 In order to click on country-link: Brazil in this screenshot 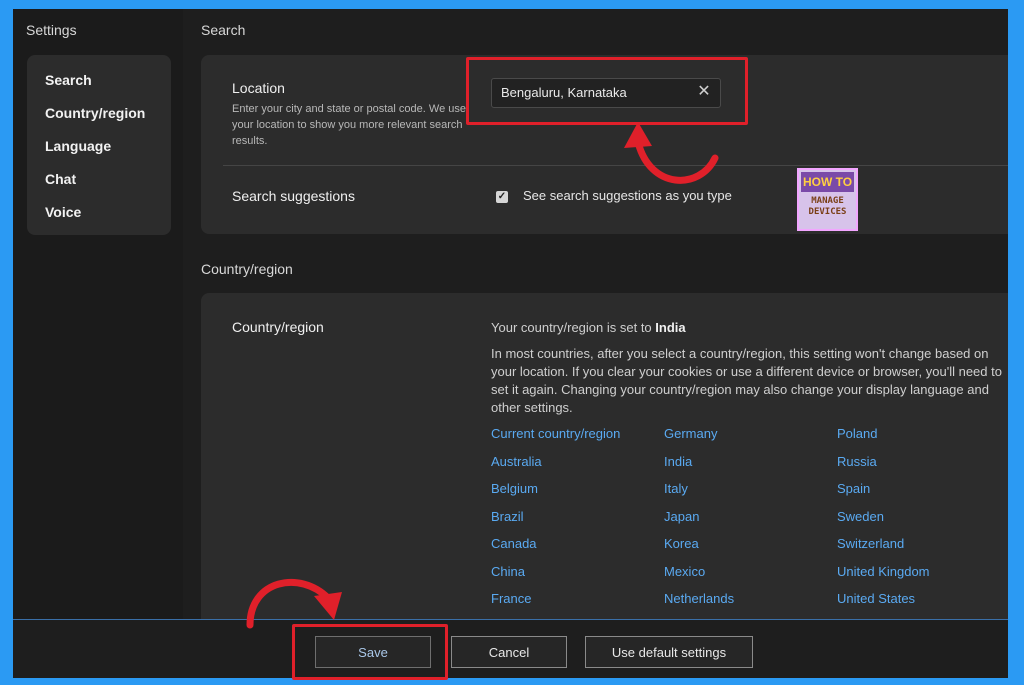, I will do `click(507, 516)`.